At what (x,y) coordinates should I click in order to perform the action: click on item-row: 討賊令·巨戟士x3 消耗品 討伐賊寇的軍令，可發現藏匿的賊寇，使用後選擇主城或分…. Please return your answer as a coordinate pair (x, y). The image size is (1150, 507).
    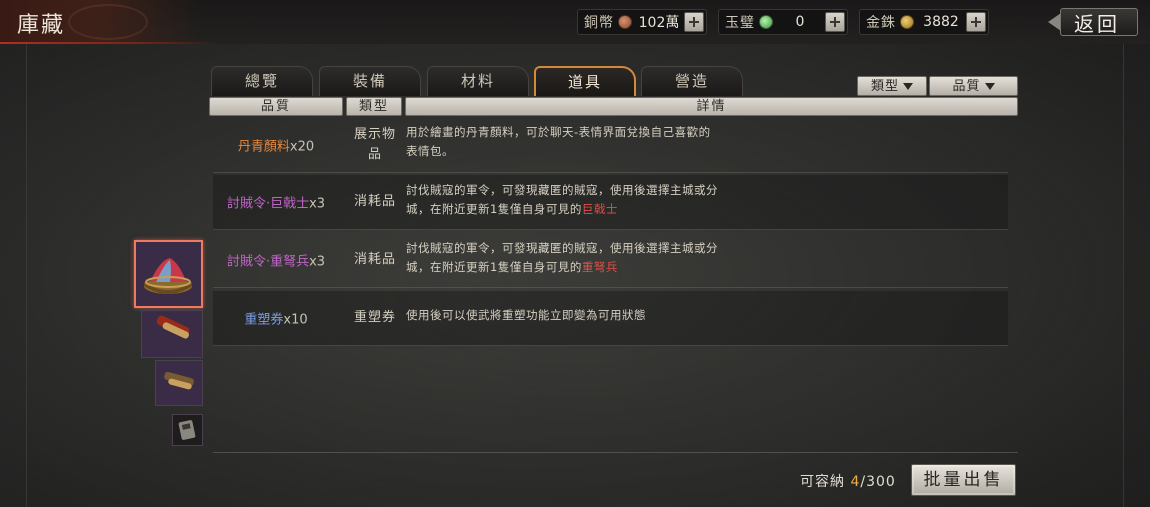
    Looking at the image, I should click on (610, 202).